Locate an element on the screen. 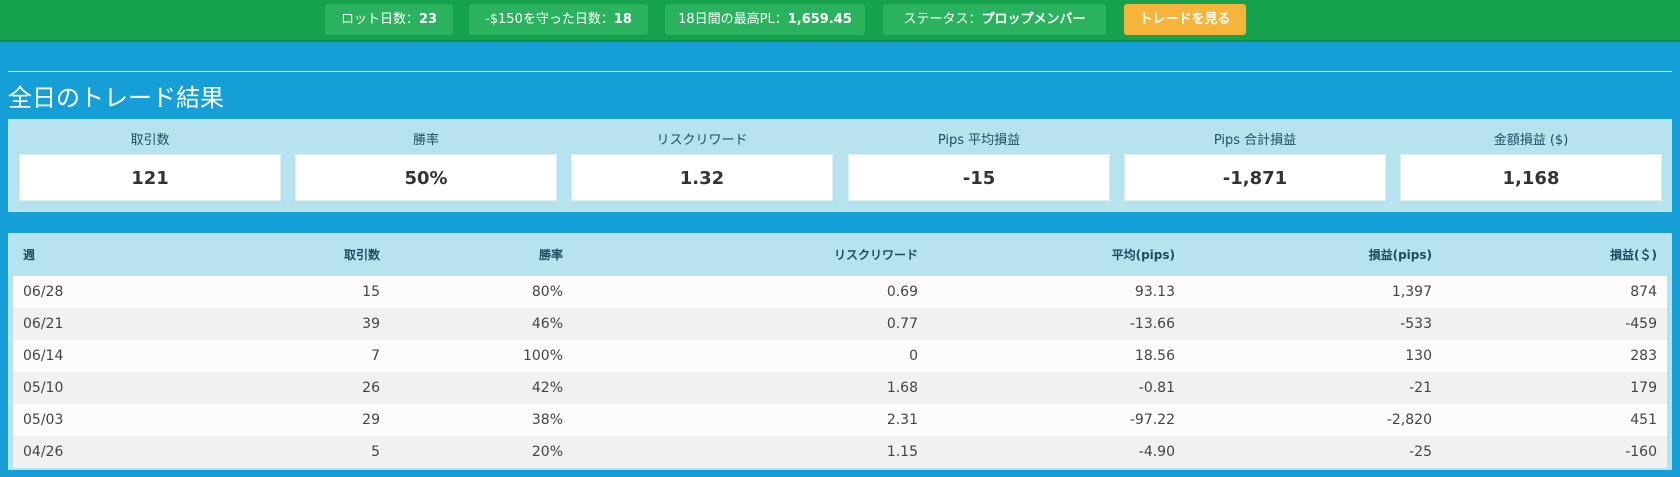 The height and width of the screenshot is (477, 1680). lot-days-value: 23 is located at coordinates (428, 19).